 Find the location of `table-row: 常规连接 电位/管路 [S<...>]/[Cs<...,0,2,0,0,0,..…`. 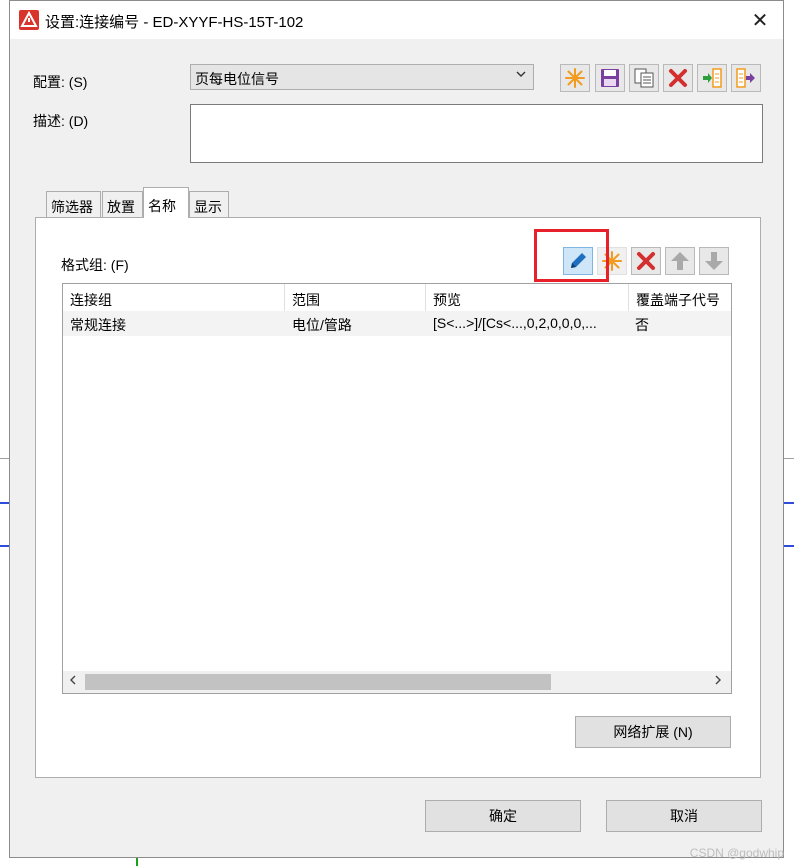

table-row: 常规连接 电位/管路 [S<...>]/[Cs<...,0,2,0,0,0,..… is located at coordinates (397, 323).